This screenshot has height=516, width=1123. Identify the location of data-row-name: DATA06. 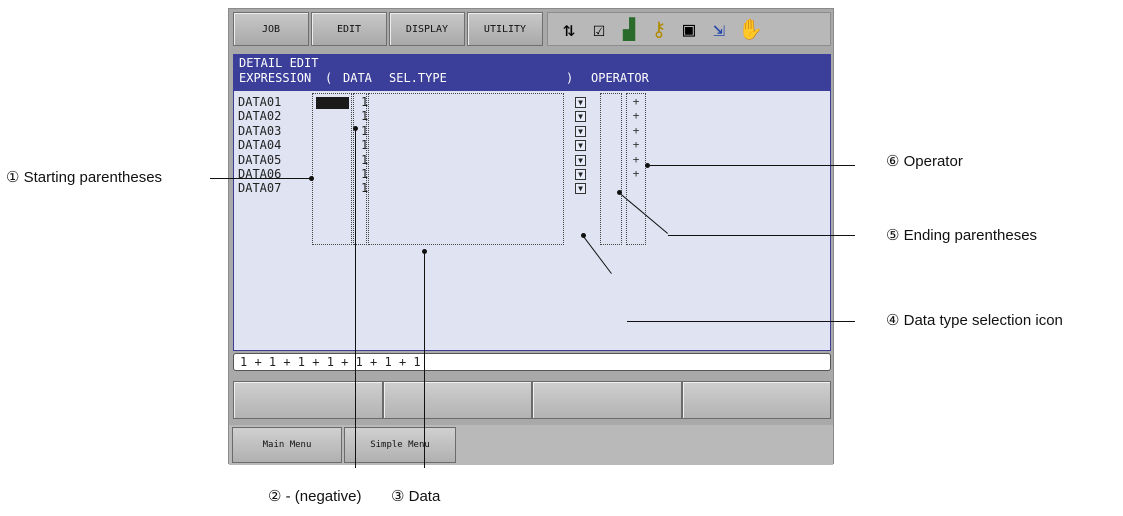
(260, 174).